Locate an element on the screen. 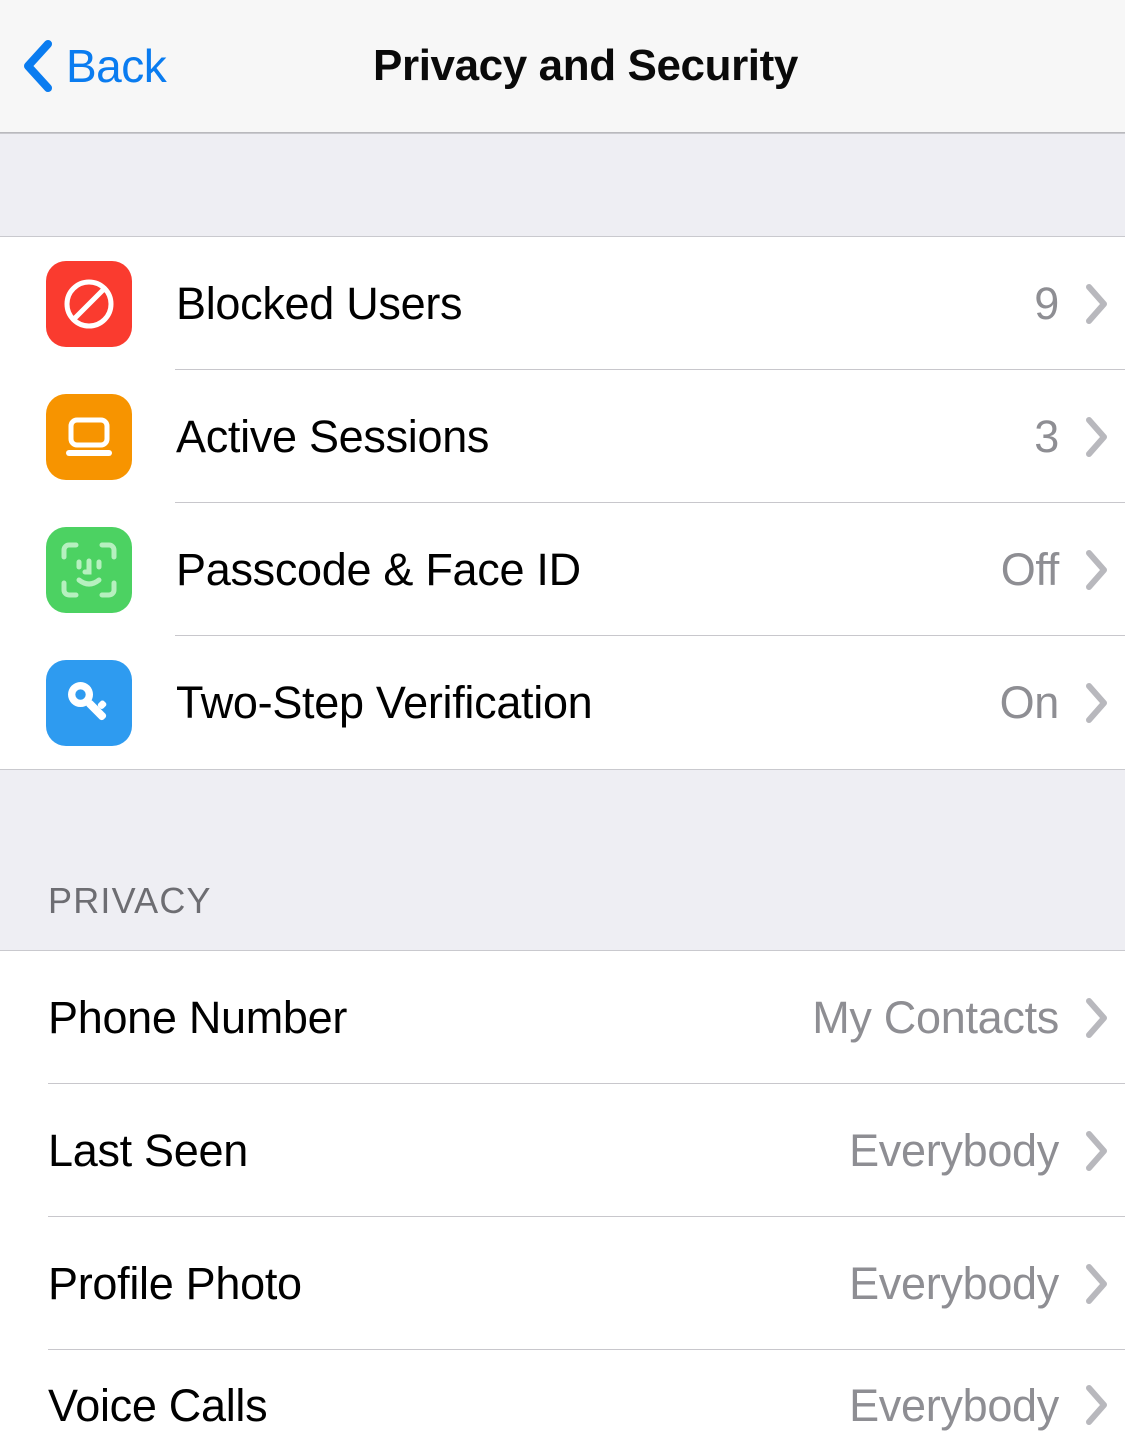  row-two-step-verification: Two-Step Verification On is located at coordinates (562, 702).